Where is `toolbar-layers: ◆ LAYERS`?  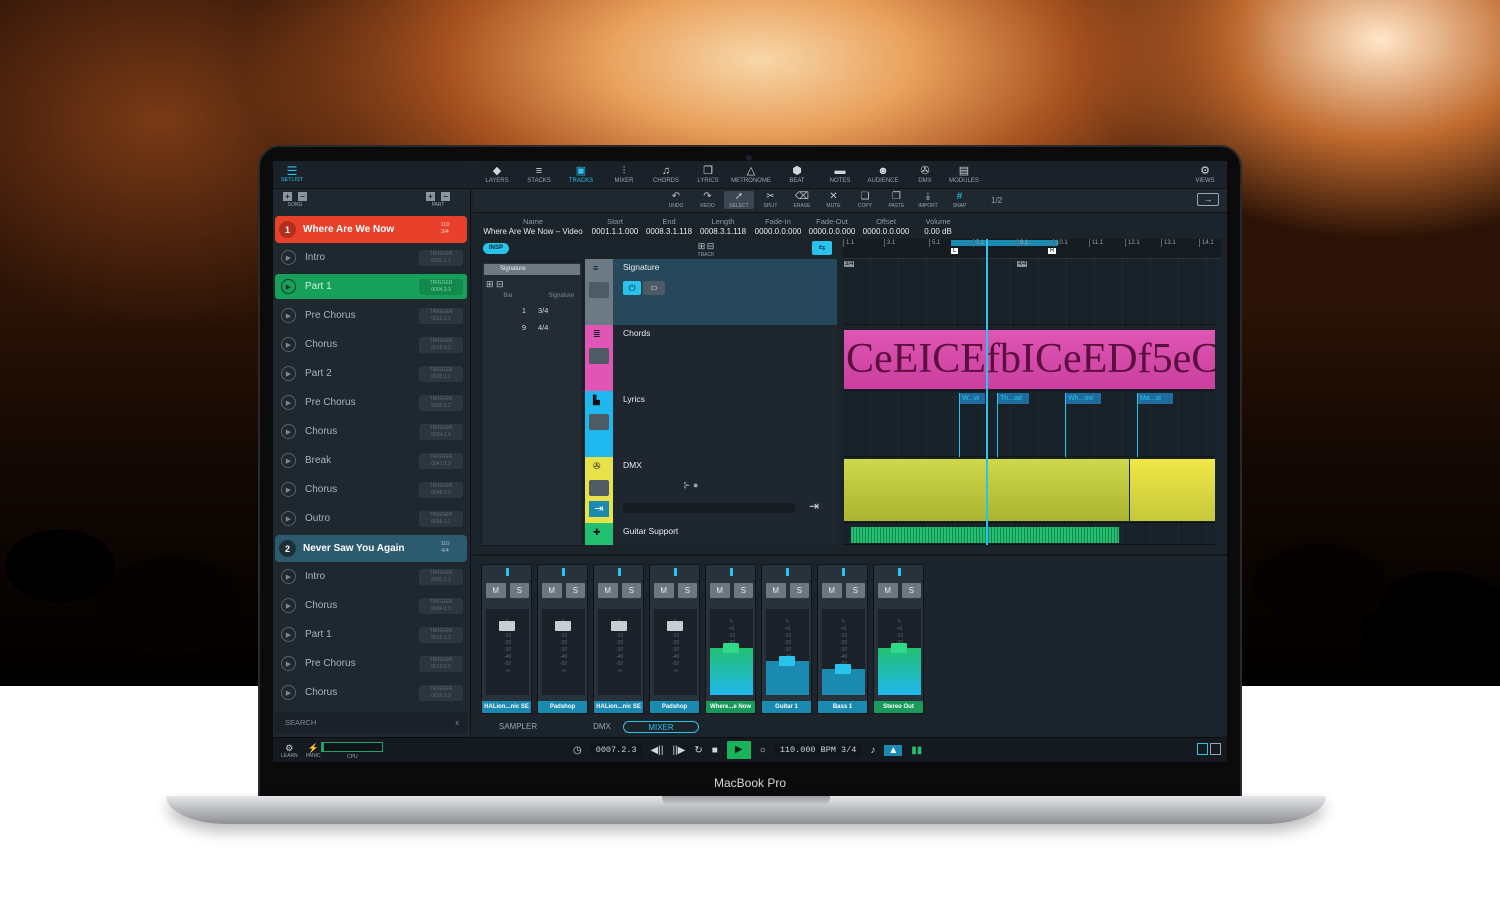 toolbar-layers: ◆ LAYERS is located at coordinates (497, 174).